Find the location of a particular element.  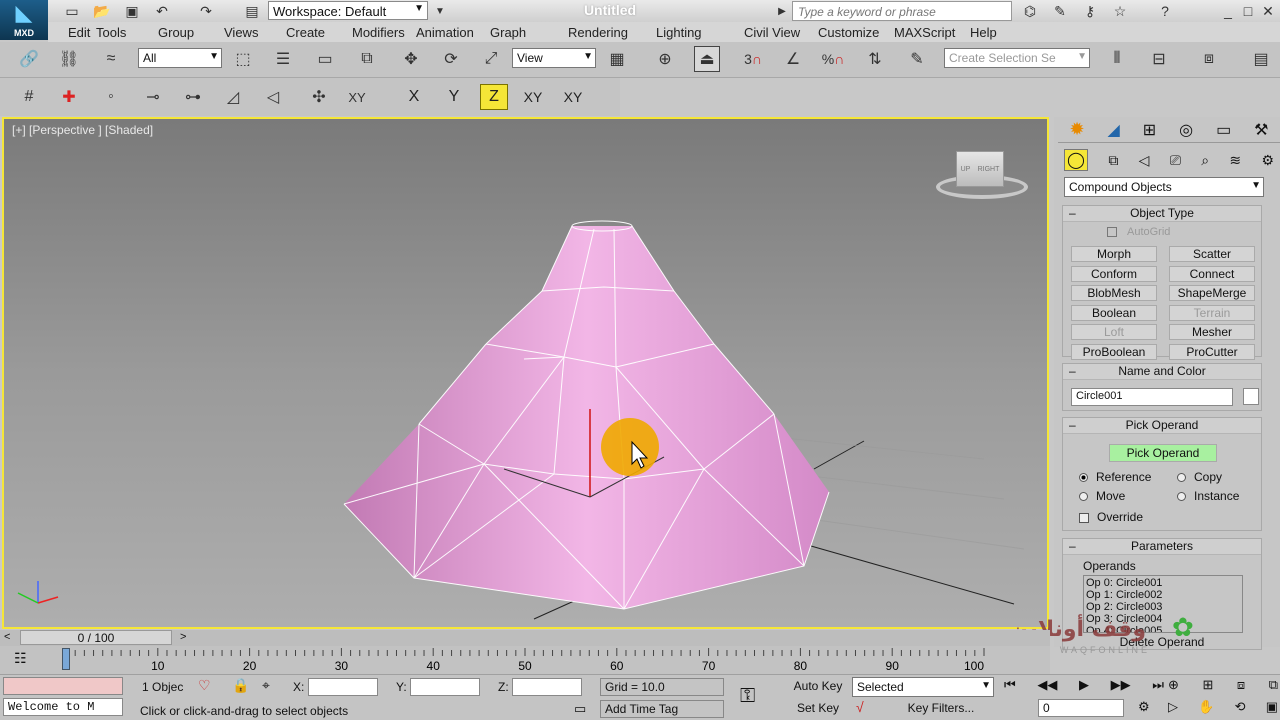

selection-lock-icon: 🔒 is located at coordinates (240, 685).